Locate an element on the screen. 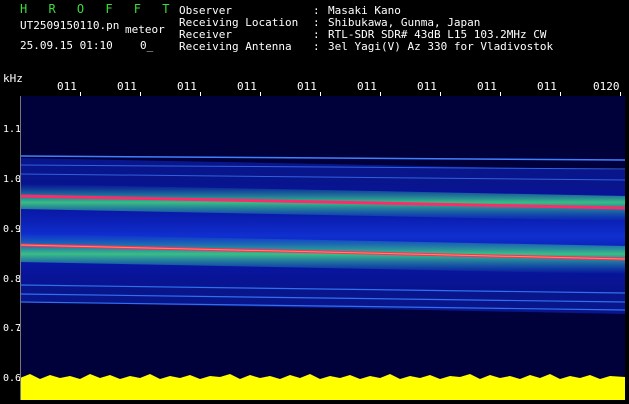  file-name: UT2509150110.pn is located at coordinates (70, 25).